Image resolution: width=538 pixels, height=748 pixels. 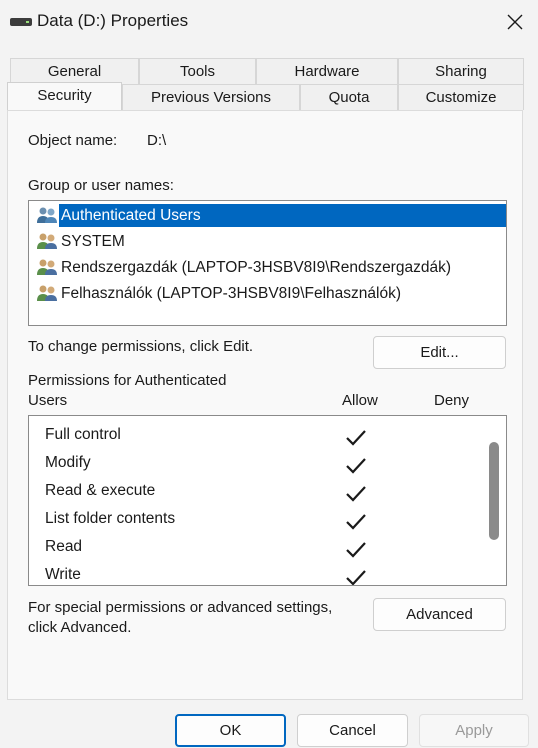 What do you see at coordinates (461, 97) in the screenshot?
I see `tab-customize: Customize` at bounding box center [461, 97].